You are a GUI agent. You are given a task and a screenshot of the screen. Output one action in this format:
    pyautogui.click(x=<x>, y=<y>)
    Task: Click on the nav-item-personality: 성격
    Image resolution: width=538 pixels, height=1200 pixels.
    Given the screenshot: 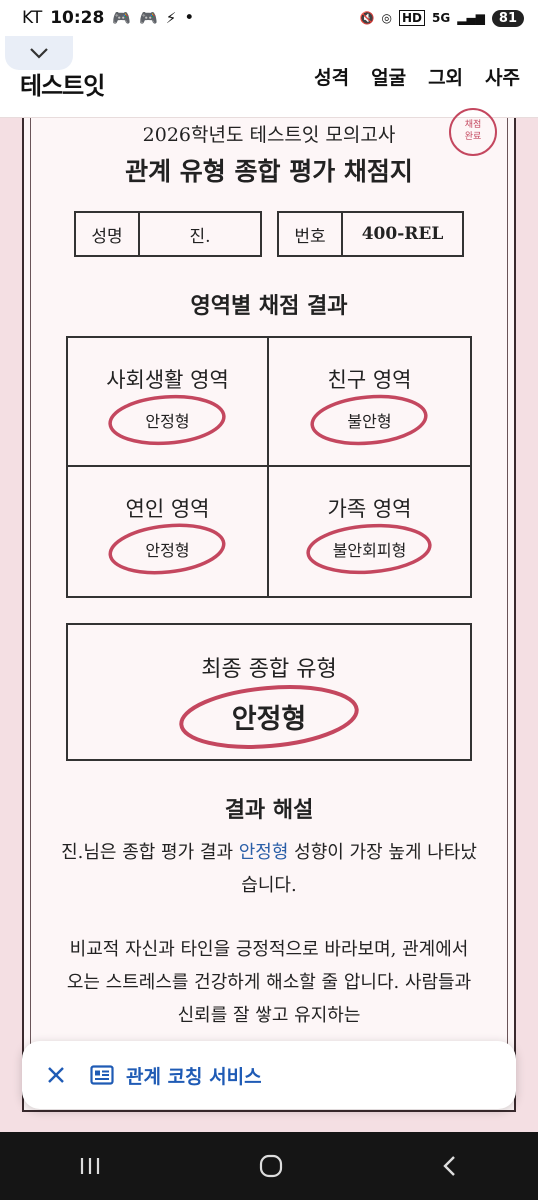 What is the action you would take?
    pyautogui.click(x=331, y=76)
    